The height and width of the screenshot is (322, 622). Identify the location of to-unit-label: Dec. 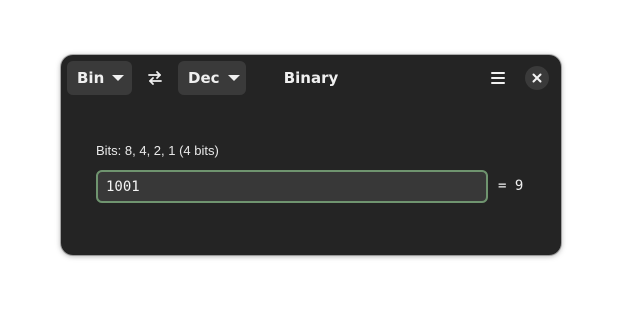
(204, 78).